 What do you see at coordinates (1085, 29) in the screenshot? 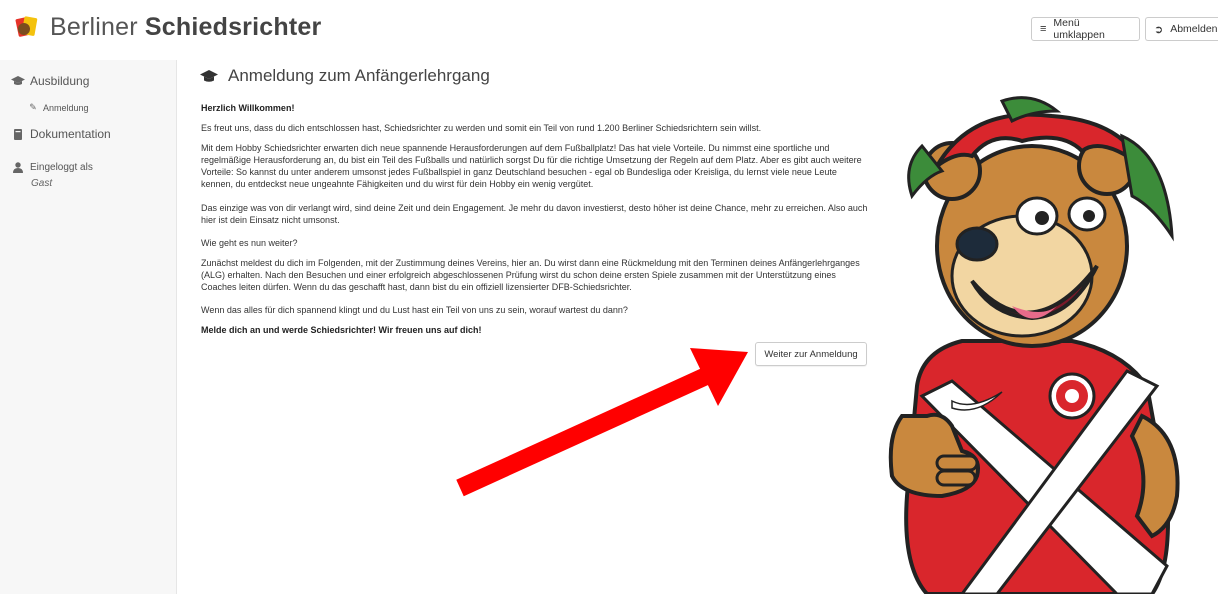
I see `collapse-menu-button: ≡ Menü umklappen` at bounding box center [1085, 29].